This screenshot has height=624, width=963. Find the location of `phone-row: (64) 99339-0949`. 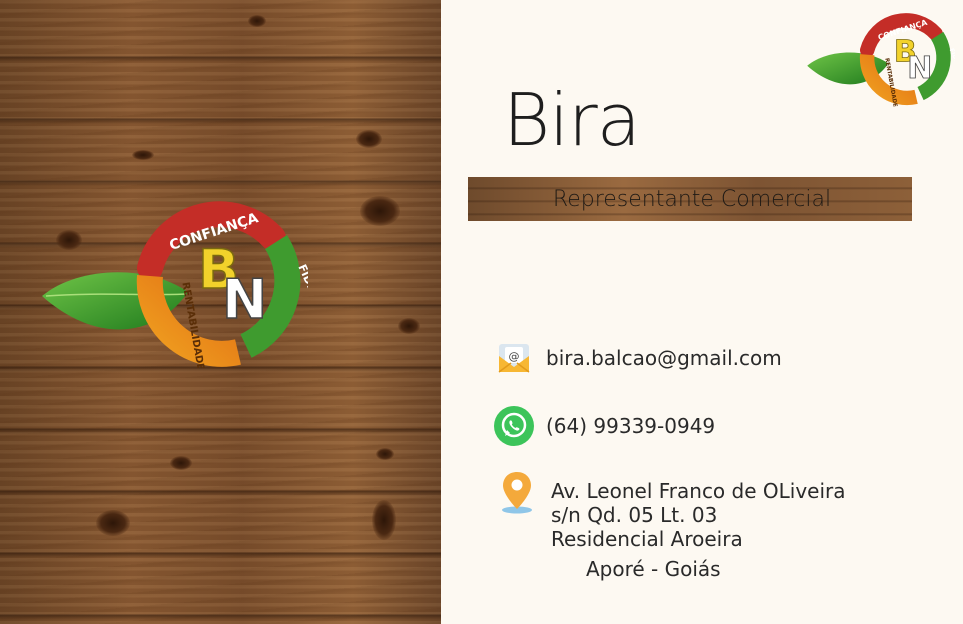

phone-row: (64) 99339-0949 is located at coordinates (604, 426).